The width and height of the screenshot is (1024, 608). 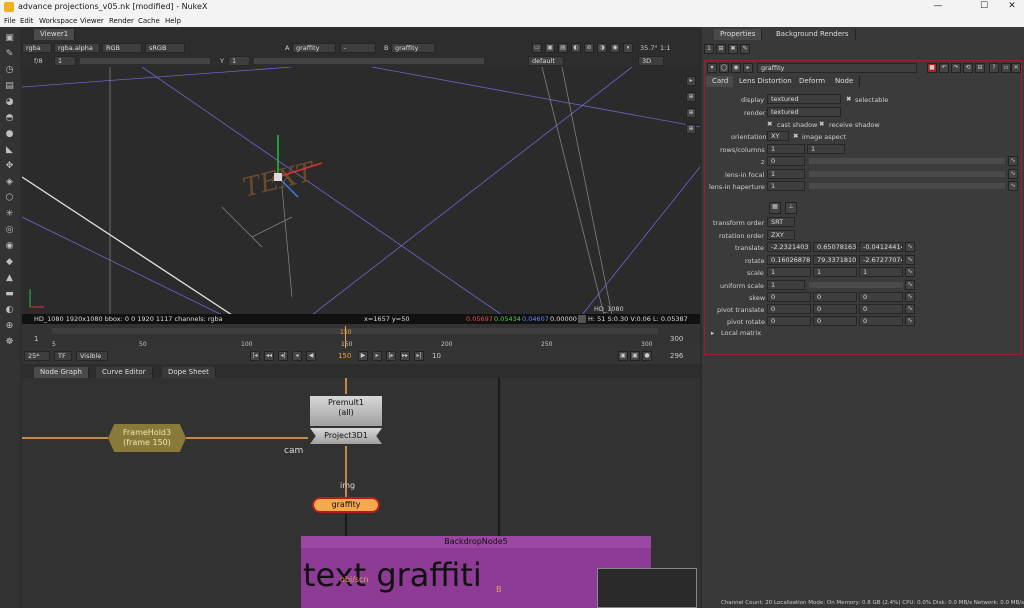 What do you see at coordinates (944, 68) in the screenshot?
I see `undo-icon: ↶` at bounding box center [944, 68].